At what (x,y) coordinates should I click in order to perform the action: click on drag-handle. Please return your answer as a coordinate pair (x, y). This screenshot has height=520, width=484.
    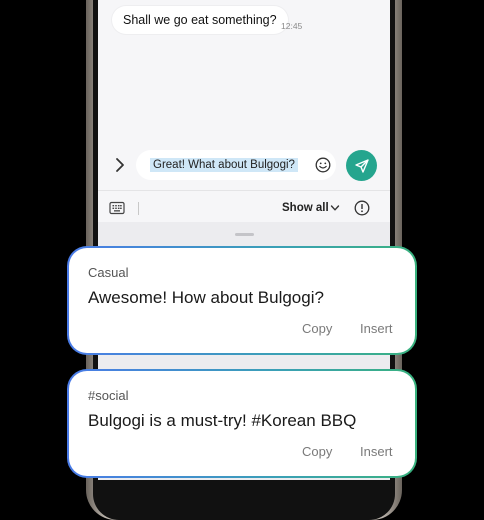
    Looking at the image, I should click on (244, 234).